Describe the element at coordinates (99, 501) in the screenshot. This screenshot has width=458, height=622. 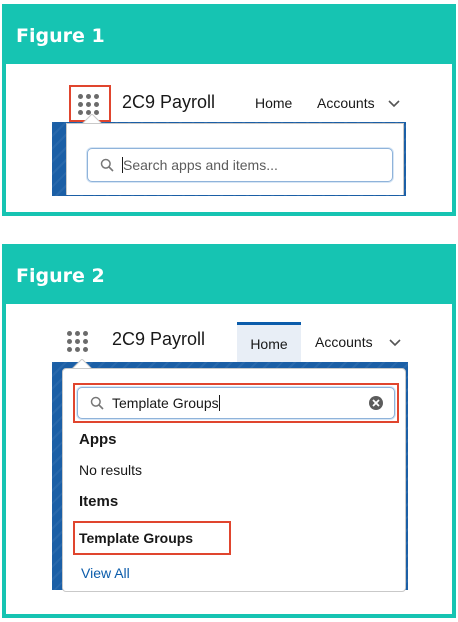
I see `items-heading: Items` at that location.